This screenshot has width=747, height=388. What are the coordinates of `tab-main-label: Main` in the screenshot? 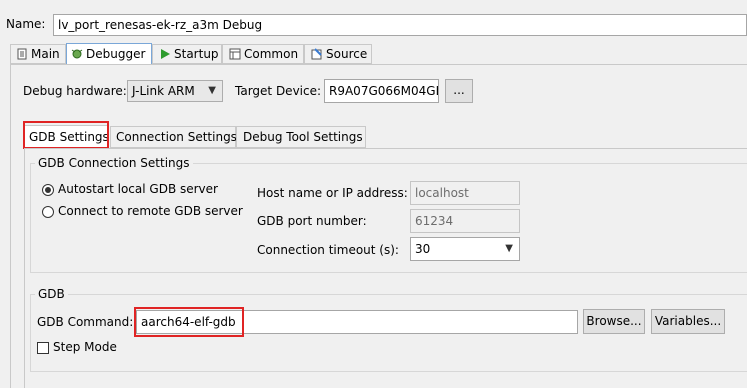 It's located at (45, 54).